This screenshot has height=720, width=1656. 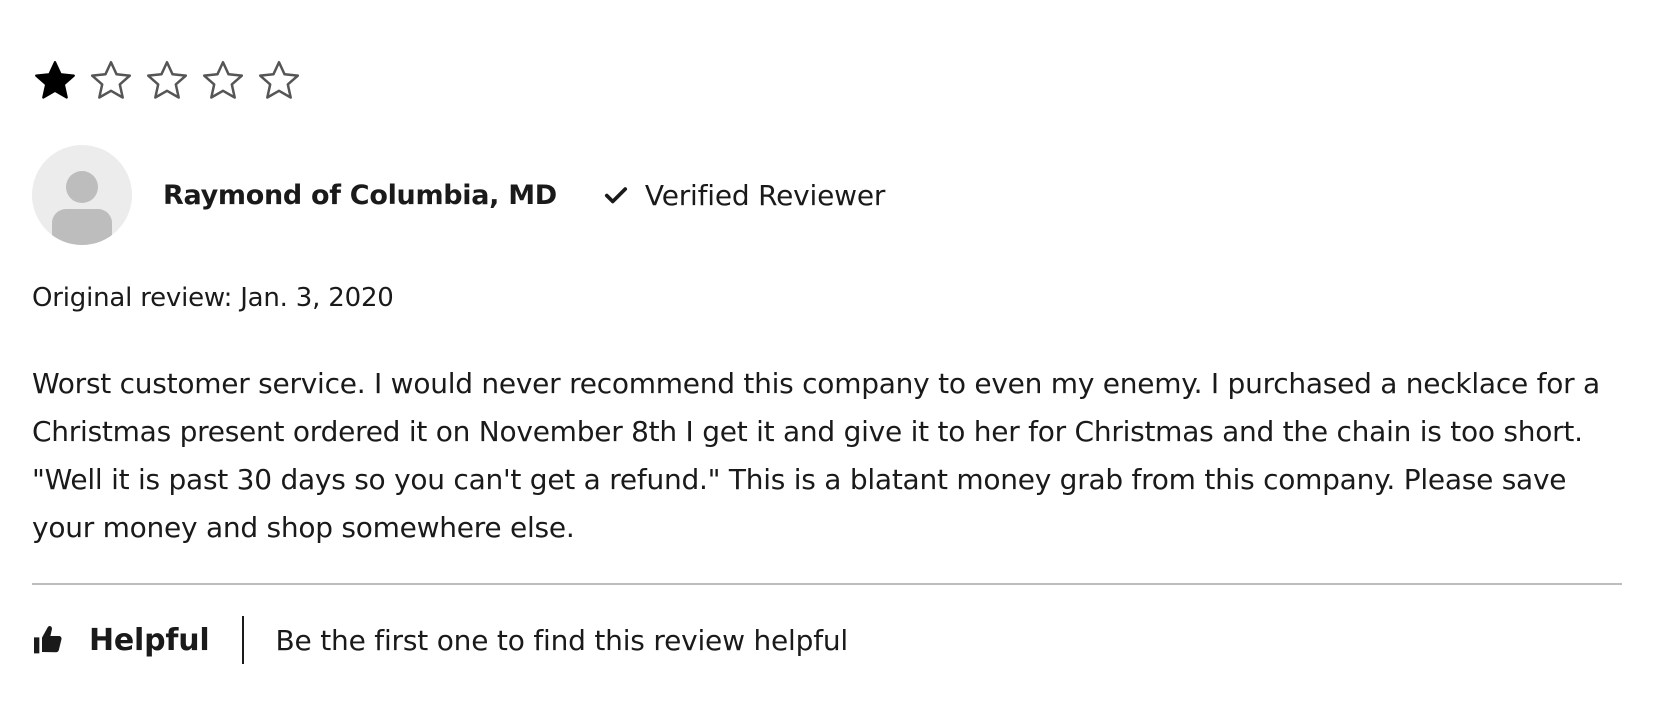 I want to click on thumbs-up-icon, so click(x=48, y=640).